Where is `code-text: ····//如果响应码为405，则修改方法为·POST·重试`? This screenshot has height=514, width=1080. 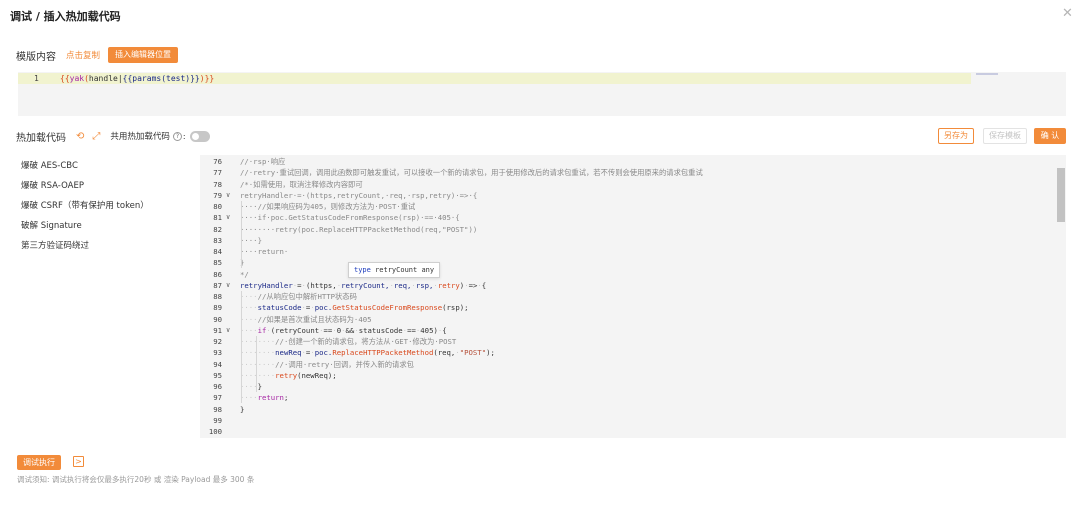 code-text: ····//如果响应码为405，则修改方法为·POST·重试 is located at coordinates (327, 206).